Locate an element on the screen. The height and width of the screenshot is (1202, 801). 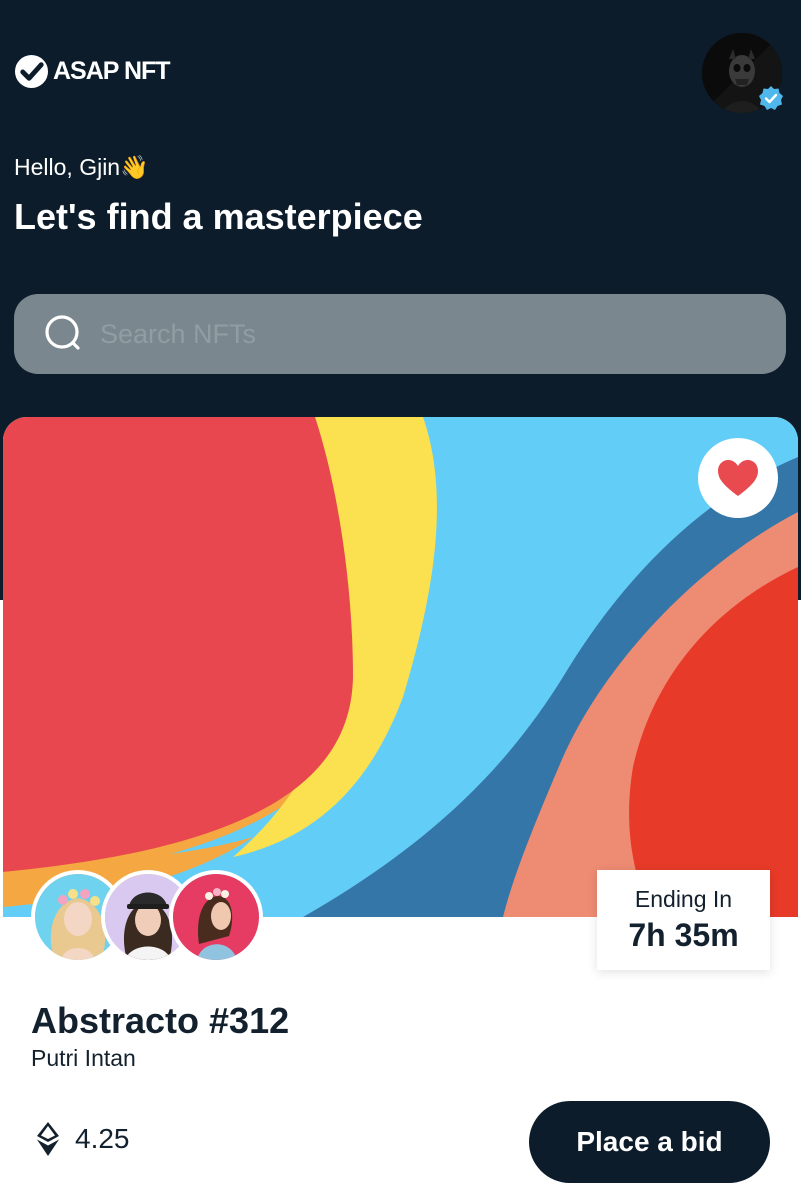
ethereum-icon is located at coordinates (48, 1139).